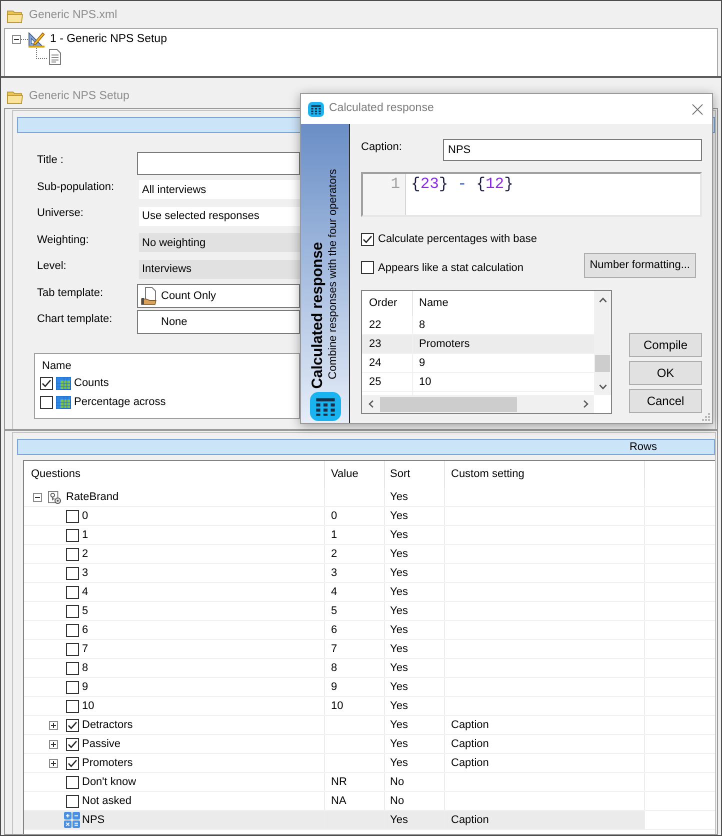 The width and height of the screenshot is (722, 836). What do you see at coordinates (457, 239) in the screenshot?
I see `option-label: Calculate percentages with base` at bounding box center [457, 239].